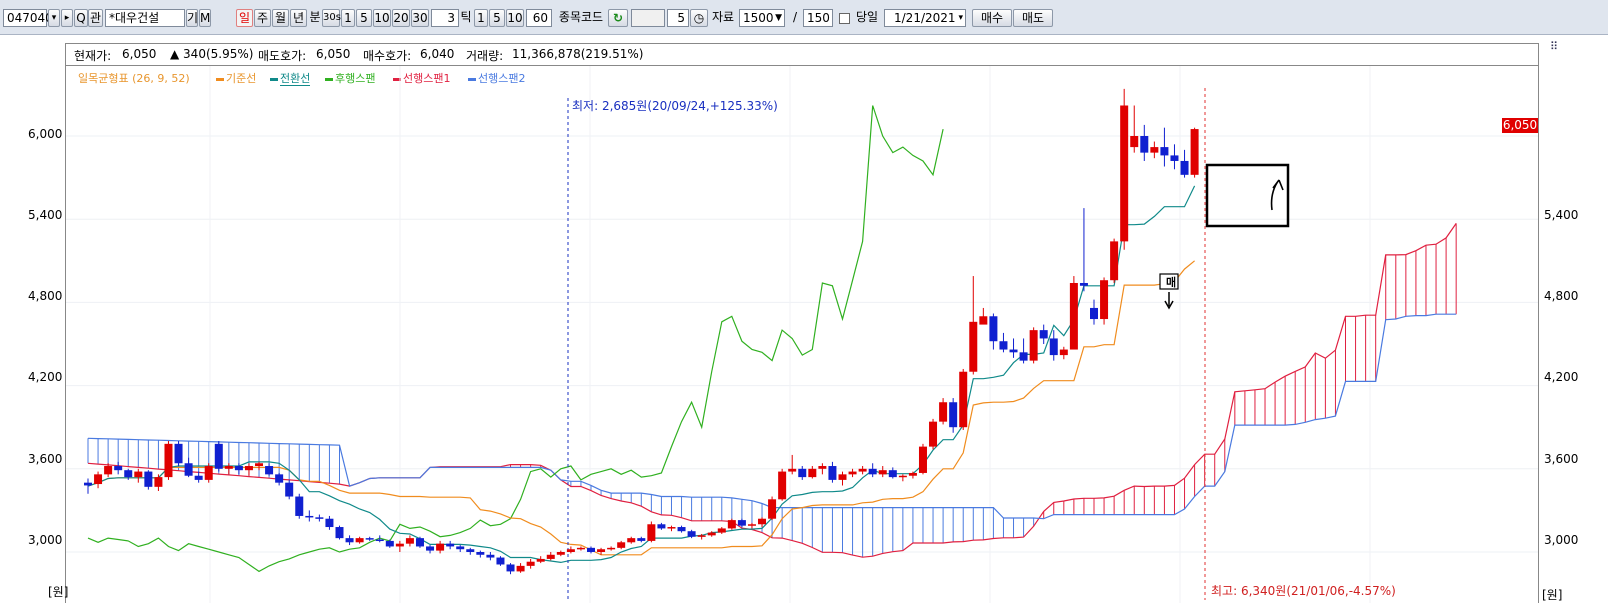  Describe the element at coordinates (420, 18) in the screenshot. I see `min-30-button: 30` at that location.